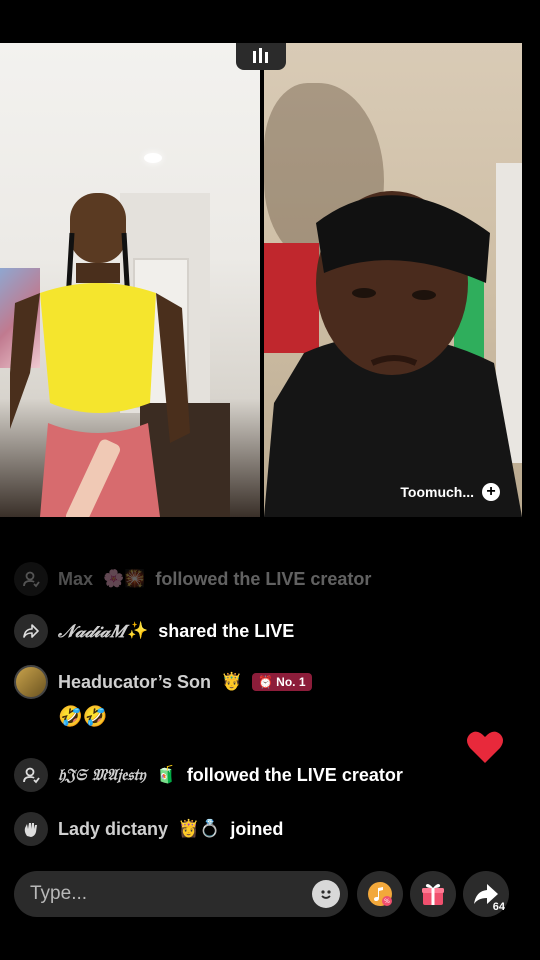 The height and width of the screenshot is (960, 540). I want to click on chat-message: Lady dictany 👸💍 joined, so click(148, 829).